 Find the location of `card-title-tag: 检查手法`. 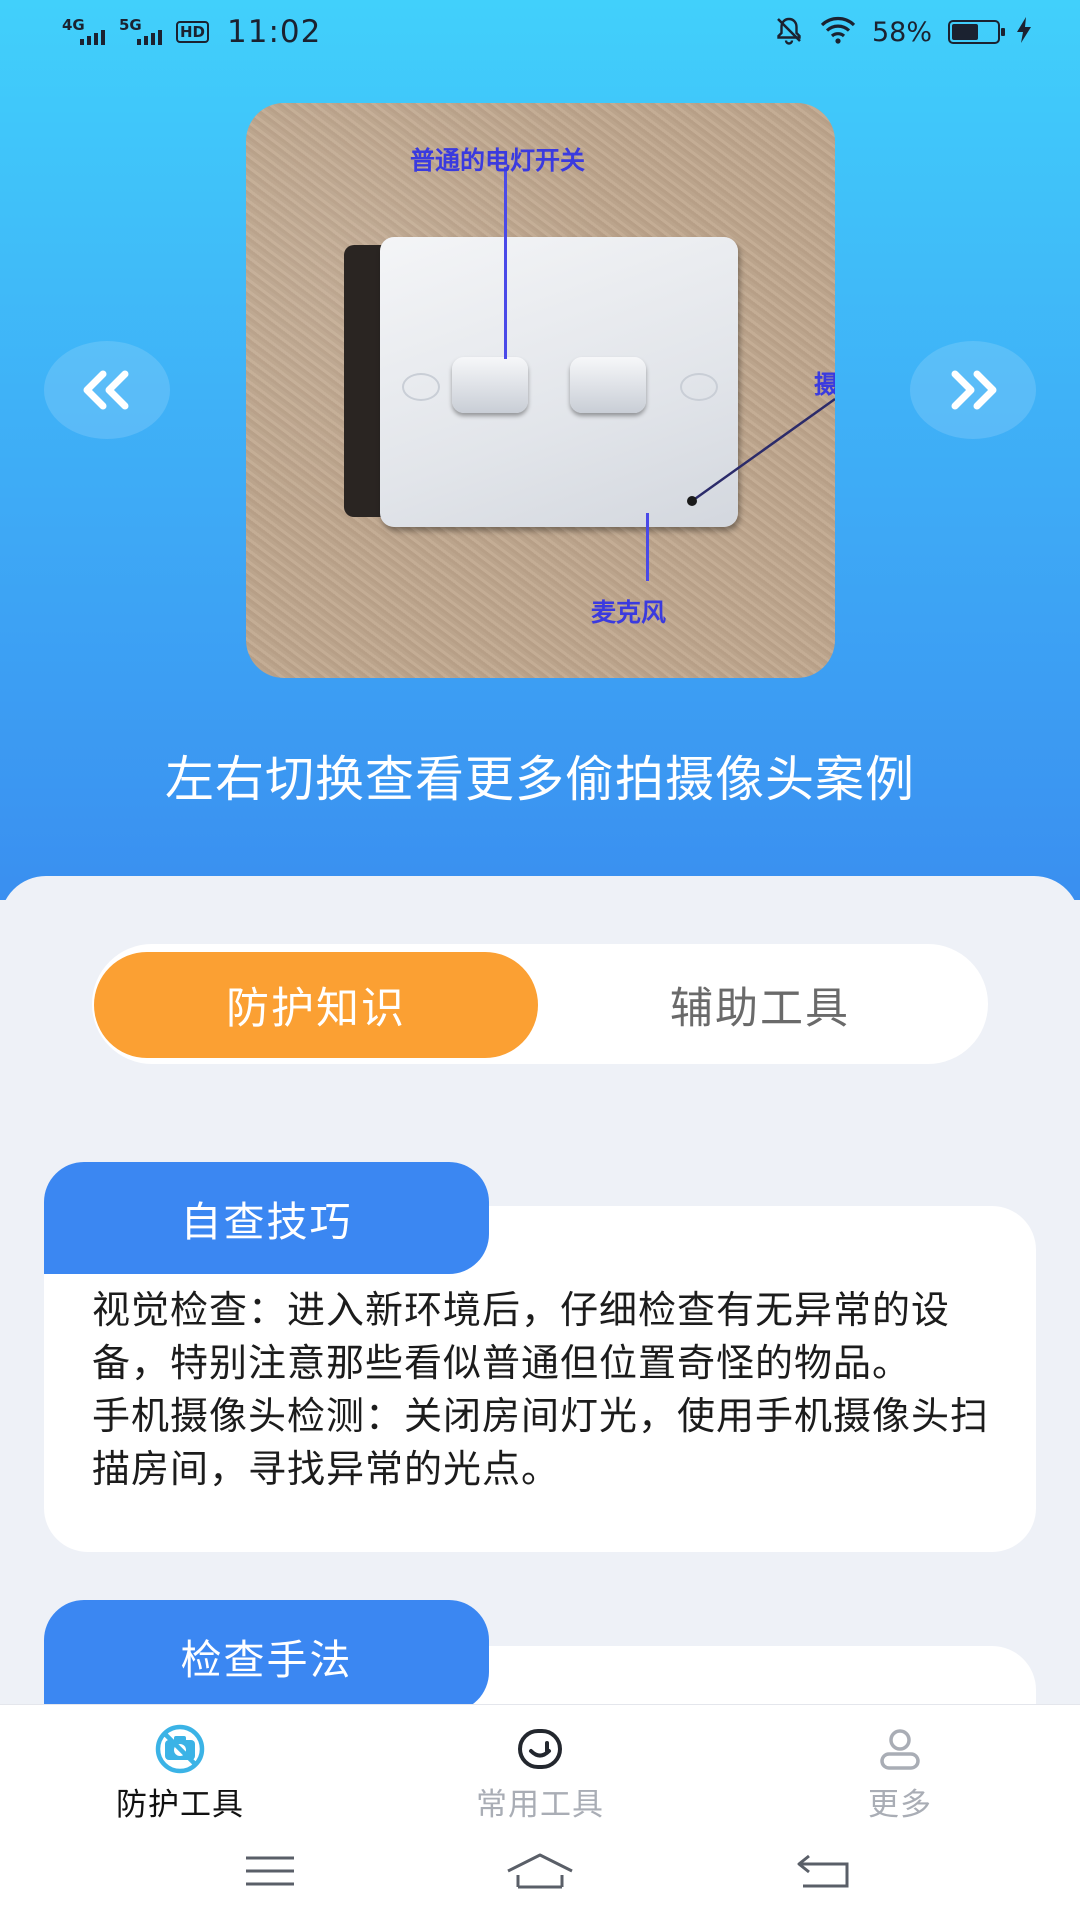

card-title-tag: 检查手法 is located at coordinates (266, 1653).